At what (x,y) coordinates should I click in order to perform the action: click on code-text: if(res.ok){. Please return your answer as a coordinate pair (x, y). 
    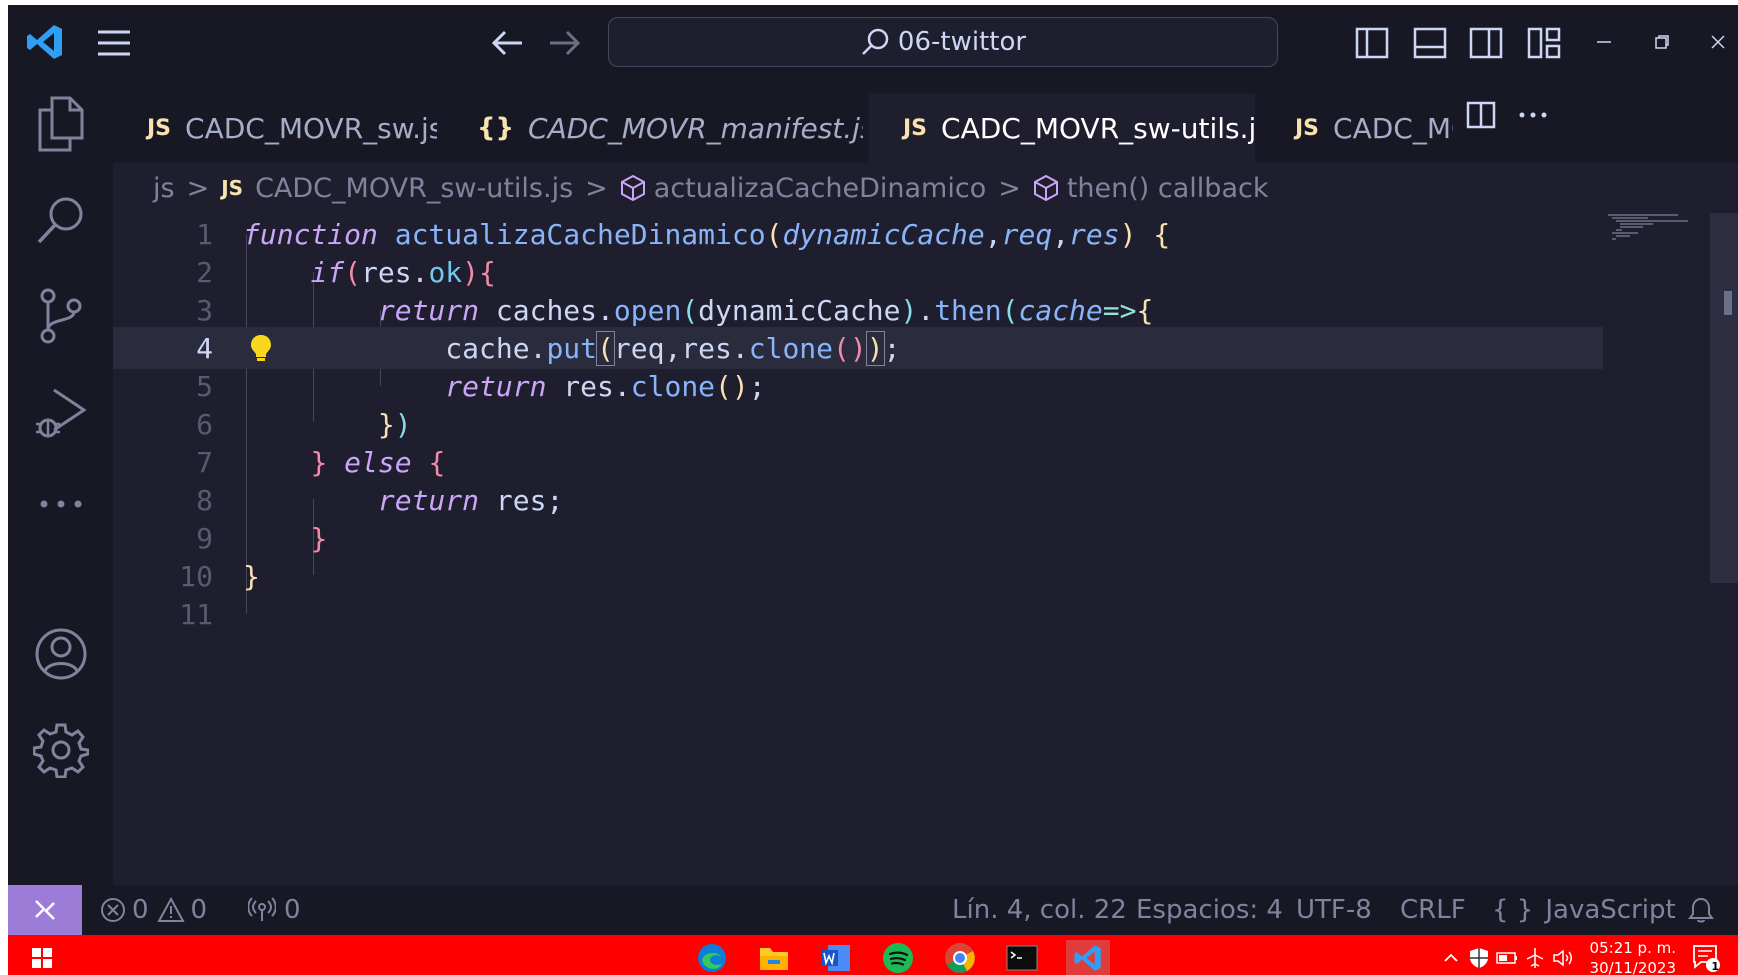
    Looking at the image, I should click on (403, 272).